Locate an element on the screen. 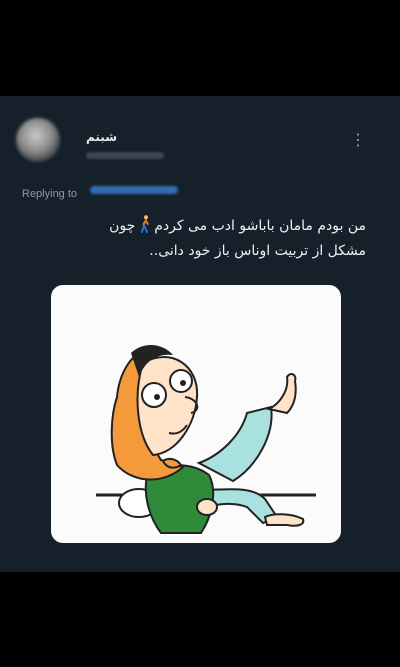  replying-to-label: Replying to is located at coordinates (50, 194).